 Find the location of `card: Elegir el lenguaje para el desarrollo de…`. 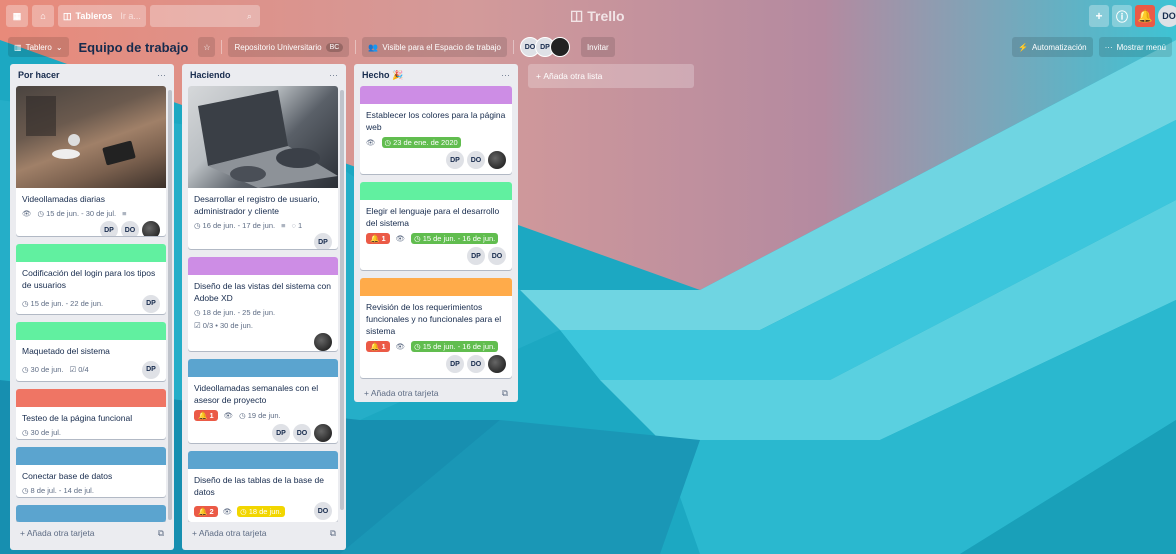

card: Elegir el lenguaje para el desarrollo de… is located at coordinates (436, 226).